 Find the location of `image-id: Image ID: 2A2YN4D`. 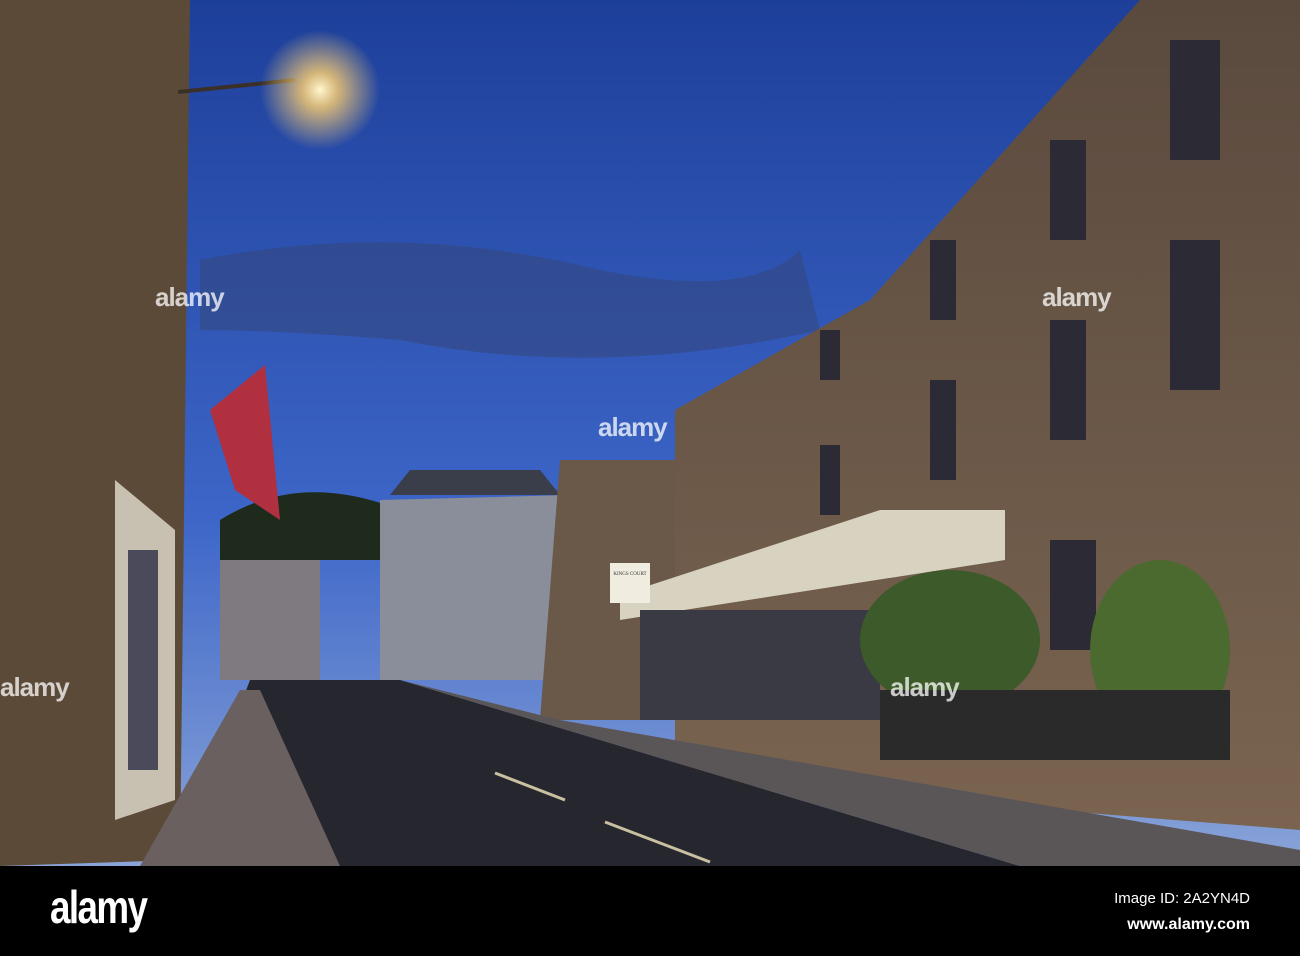

image-id: Image ID: 2A2YN4D is located at coordinates (1182, 898).